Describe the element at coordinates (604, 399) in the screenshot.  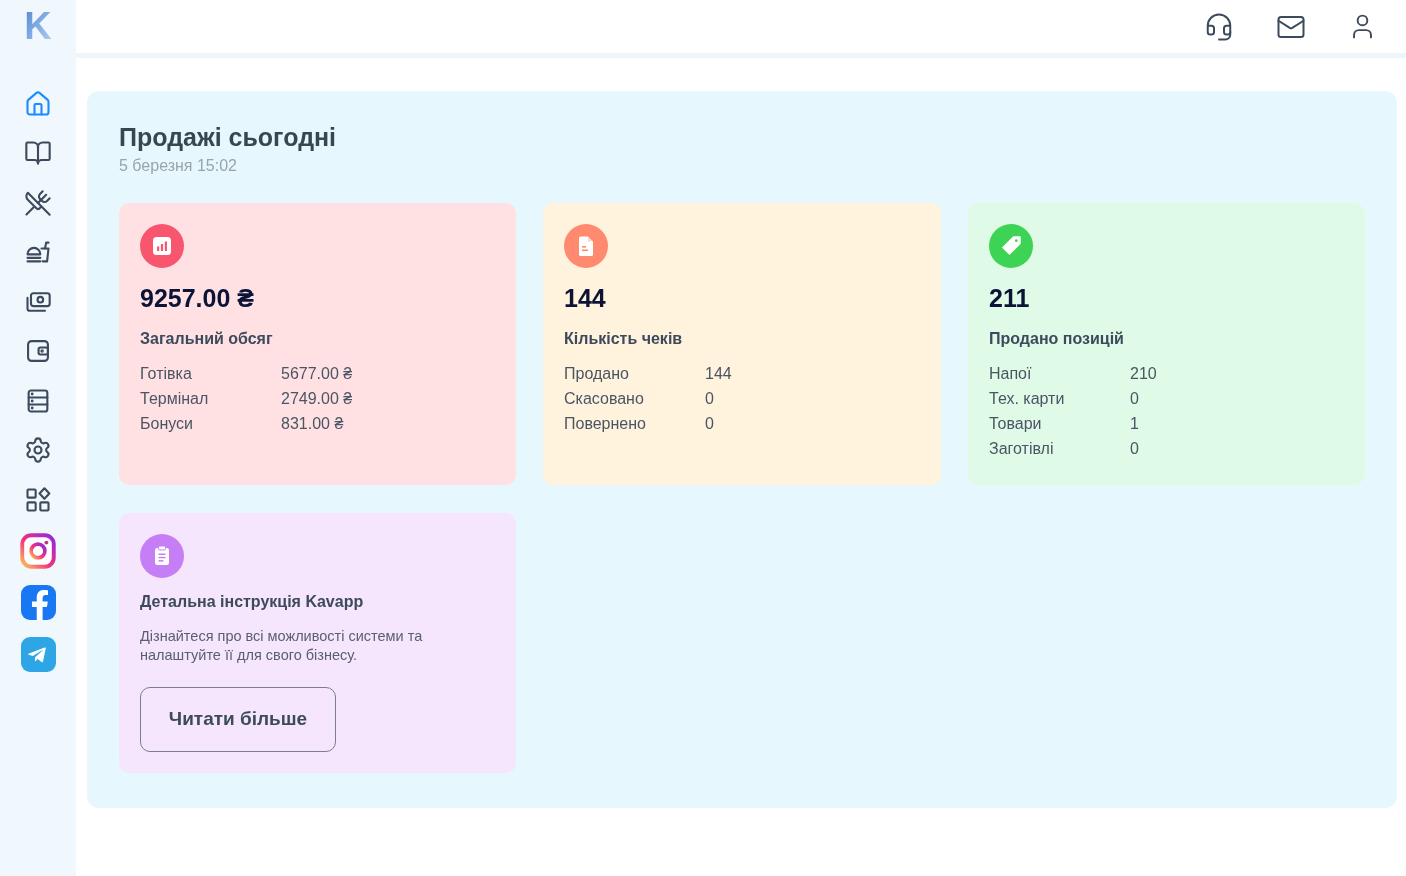
I see `row-label: Скасовано` at that location.